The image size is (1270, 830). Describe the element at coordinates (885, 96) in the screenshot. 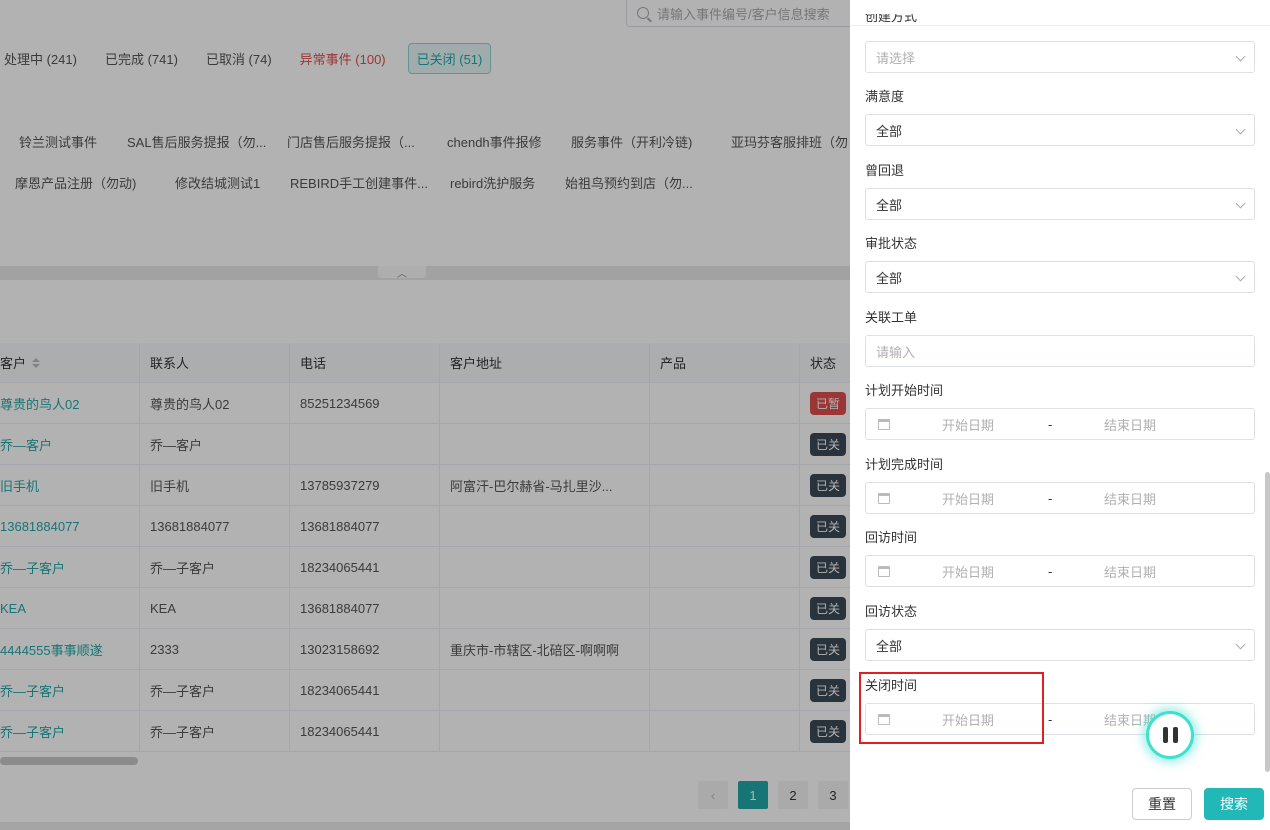

I see `field-label: 满意度` at that location.